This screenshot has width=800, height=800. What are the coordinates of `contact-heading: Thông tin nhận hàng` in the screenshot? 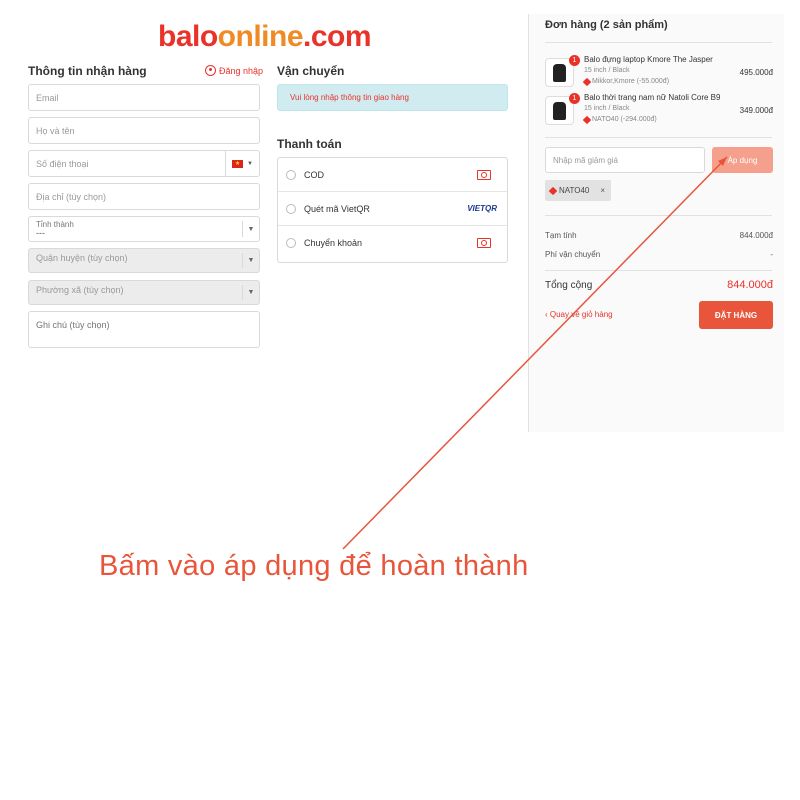 It's located at (87, 71).